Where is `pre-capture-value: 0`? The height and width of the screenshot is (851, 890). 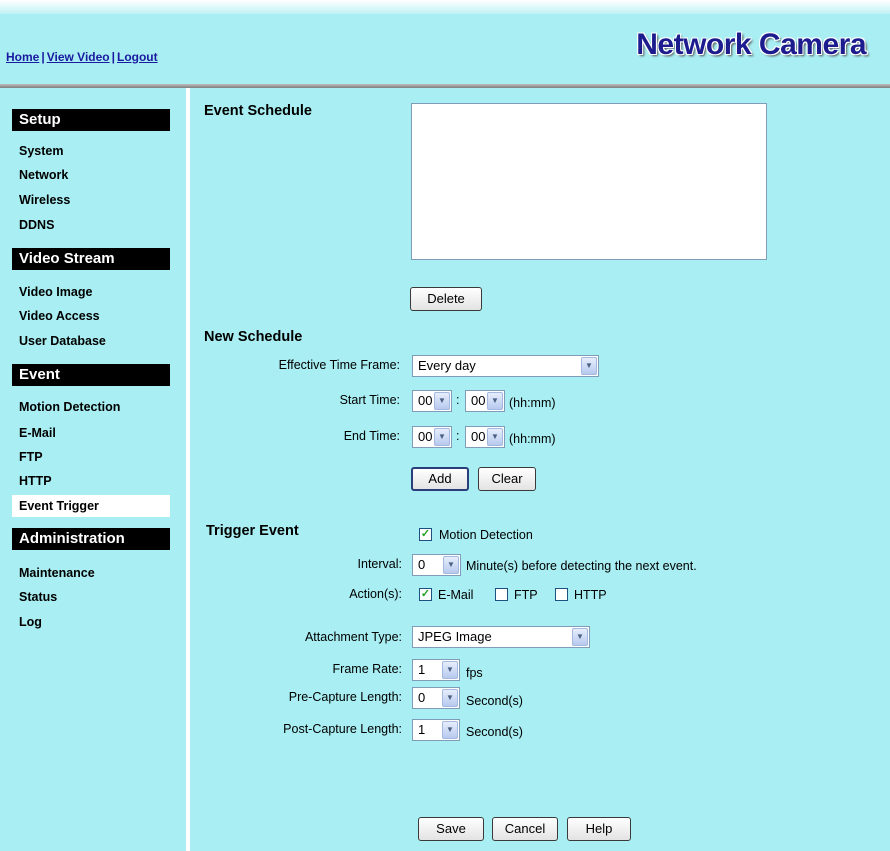 pre-capture-value: 0 is located at coordinates (422, 697).